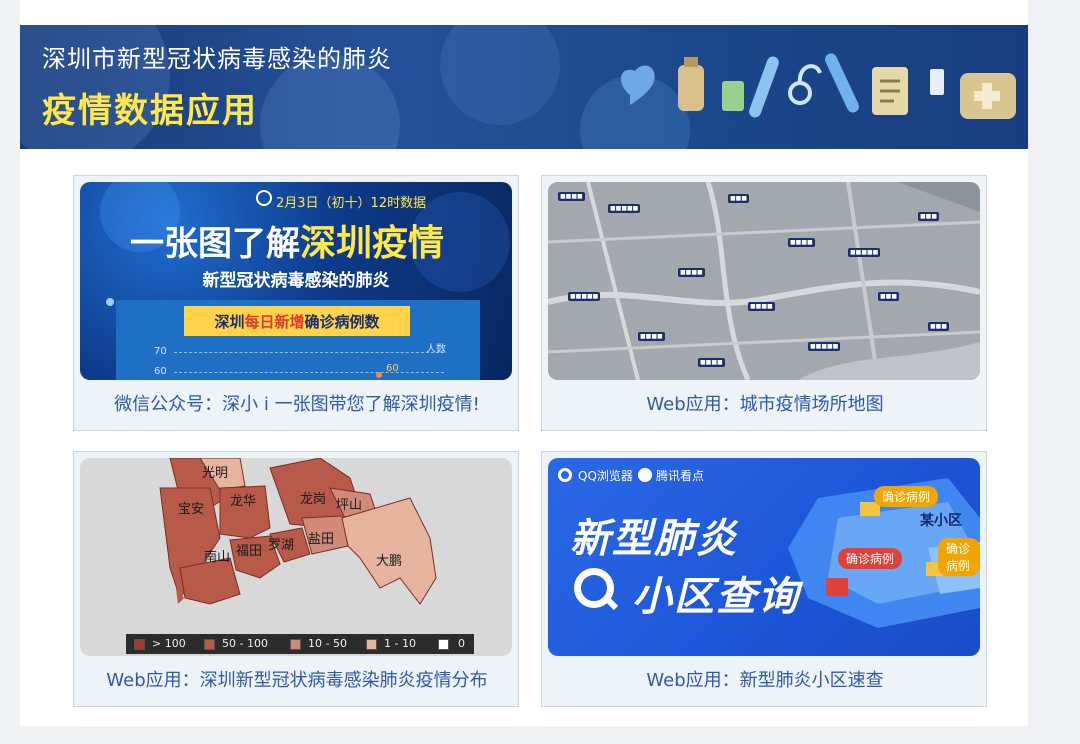 The height and width of the screenshot is (744, 1080). Describe the element at coordinates (217, 557) in the screenshot. I see `district-label: 南山` at that location.